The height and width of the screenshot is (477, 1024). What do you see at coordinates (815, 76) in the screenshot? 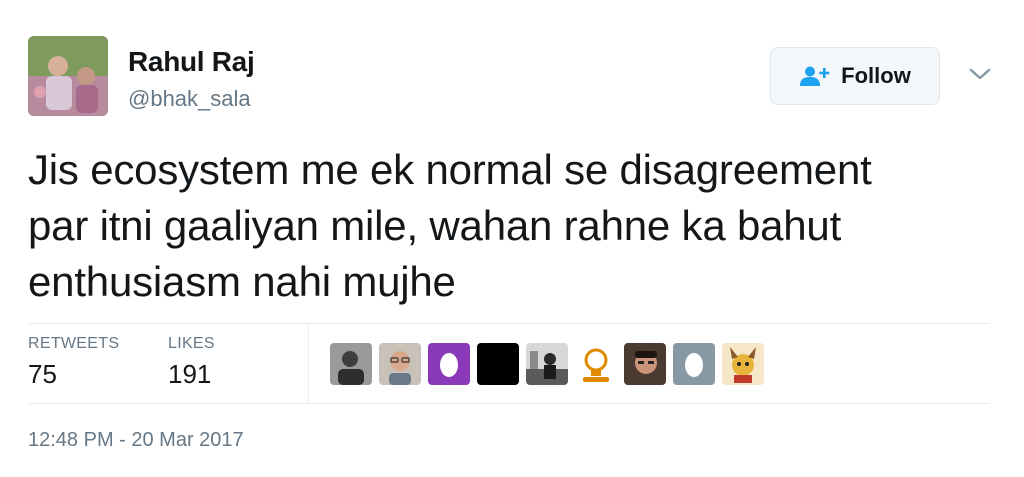
I see `add-user-icon` at bounding box center [815, 76].